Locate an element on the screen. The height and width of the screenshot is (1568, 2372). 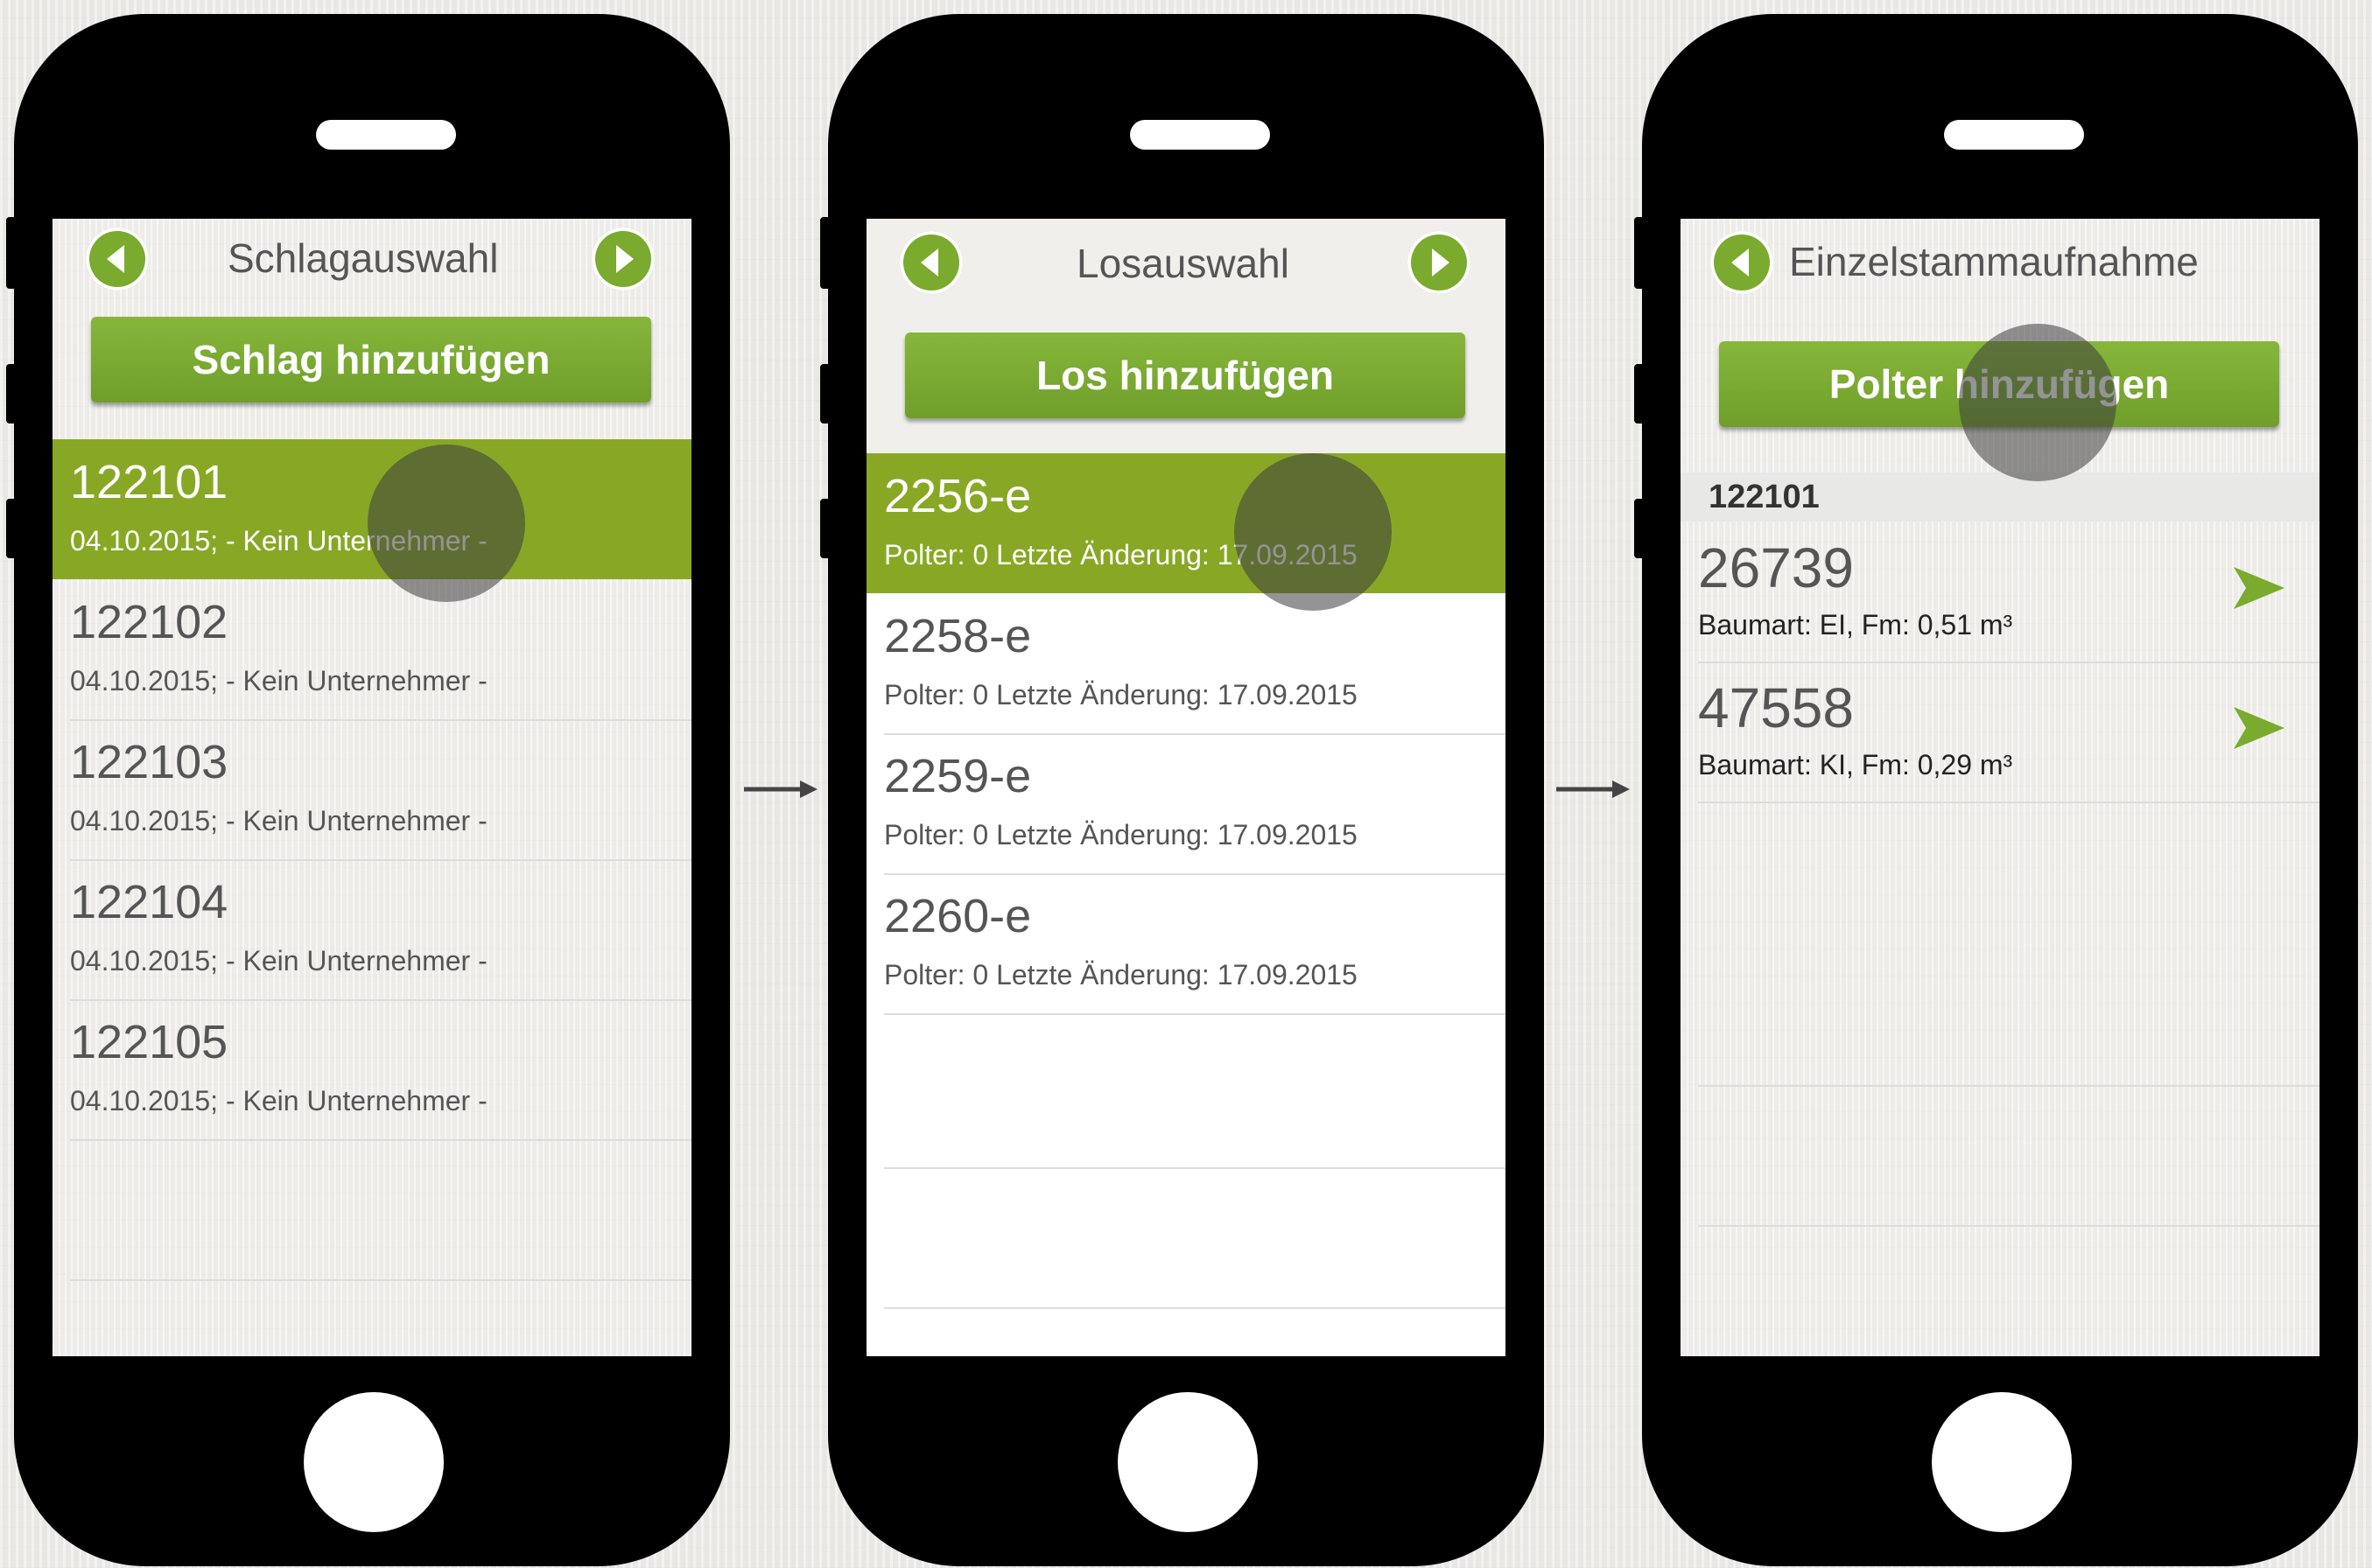
item-detail: Baumart: KI, Fm: 0,29 m³ is located at coordinates (1855, 764).